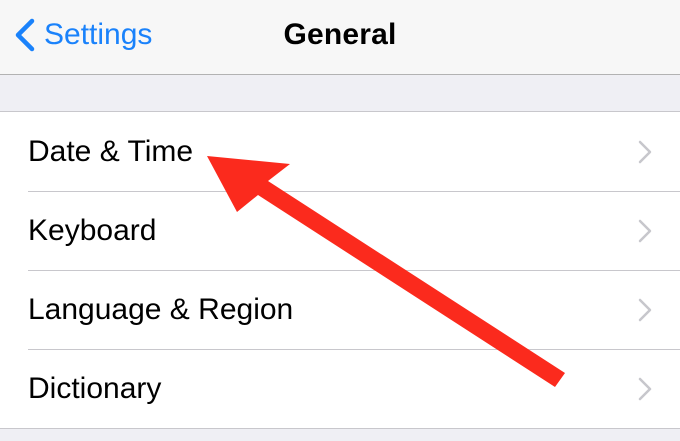 Image resolution: width=680 pixels, height=441 pixels. Describe the element at coordinates (92, 230) in the screenshot. I see `list-item-label: Keyboard` at that location.